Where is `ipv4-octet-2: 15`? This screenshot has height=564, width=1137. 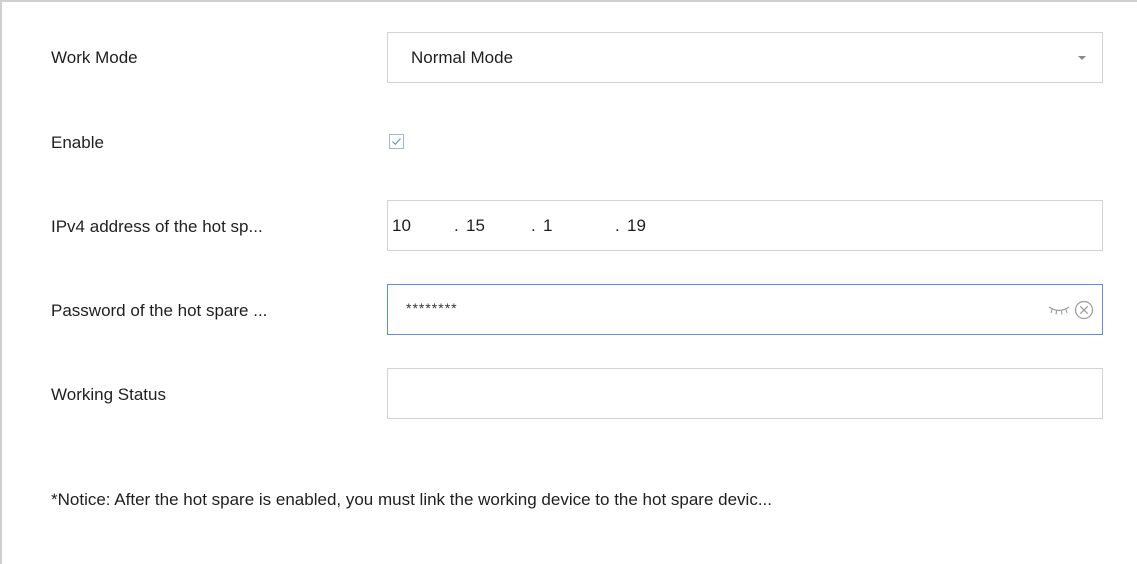 ipv4-octet-2: 15 is located at coordinates (475, 226).